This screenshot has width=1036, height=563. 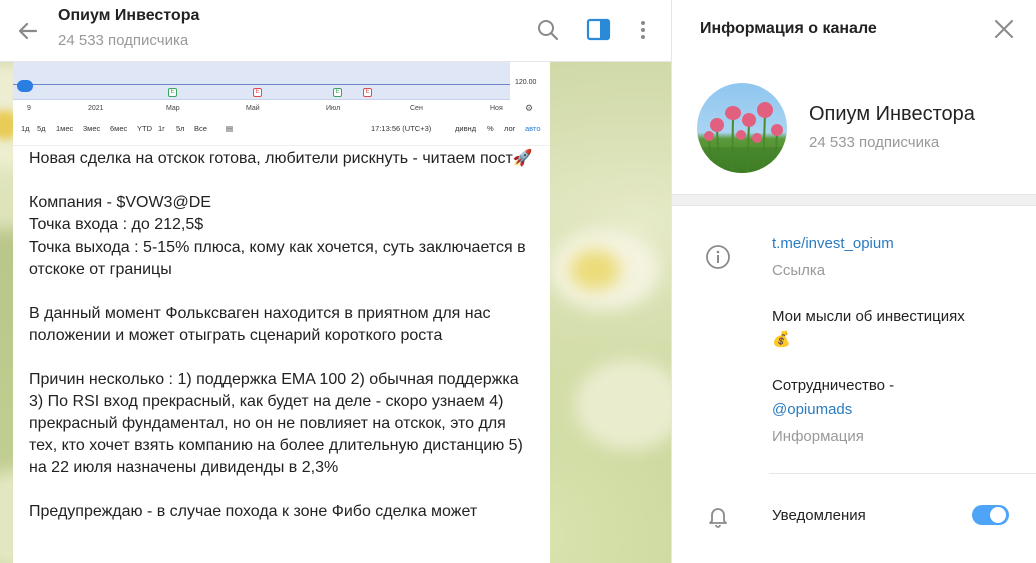 What do you see at coordinates (874, 142) in the screenshot?
I see `channel-subscribers: 24 533 подписчика` at bounding box center [874, 142].